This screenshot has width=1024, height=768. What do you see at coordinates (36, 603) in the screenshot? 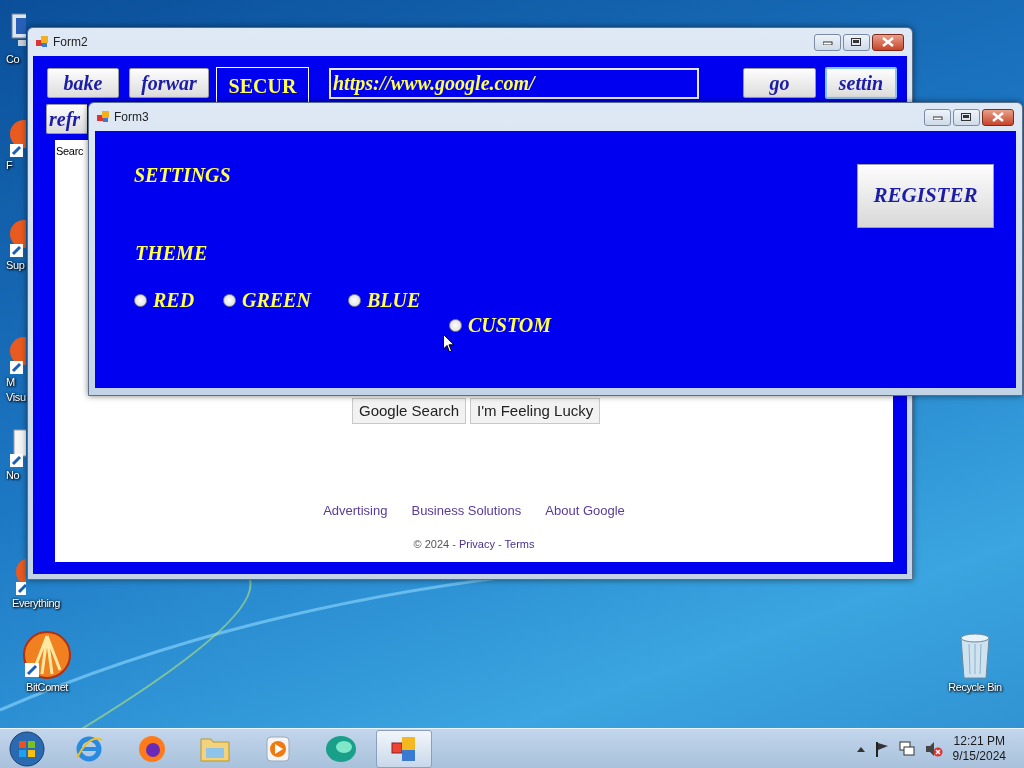
I see `desktop-icon-label: Everything` at bounding box center [36, 603].